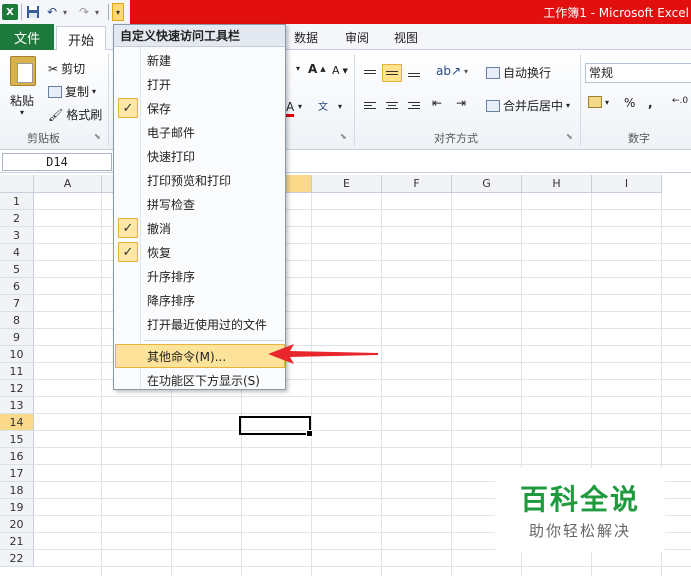 This screenshot has height=576, width=691. What do you see at coordinates (370, 73) in the screenshot?
I see `top-align-button` at bounding box center [370, 73].